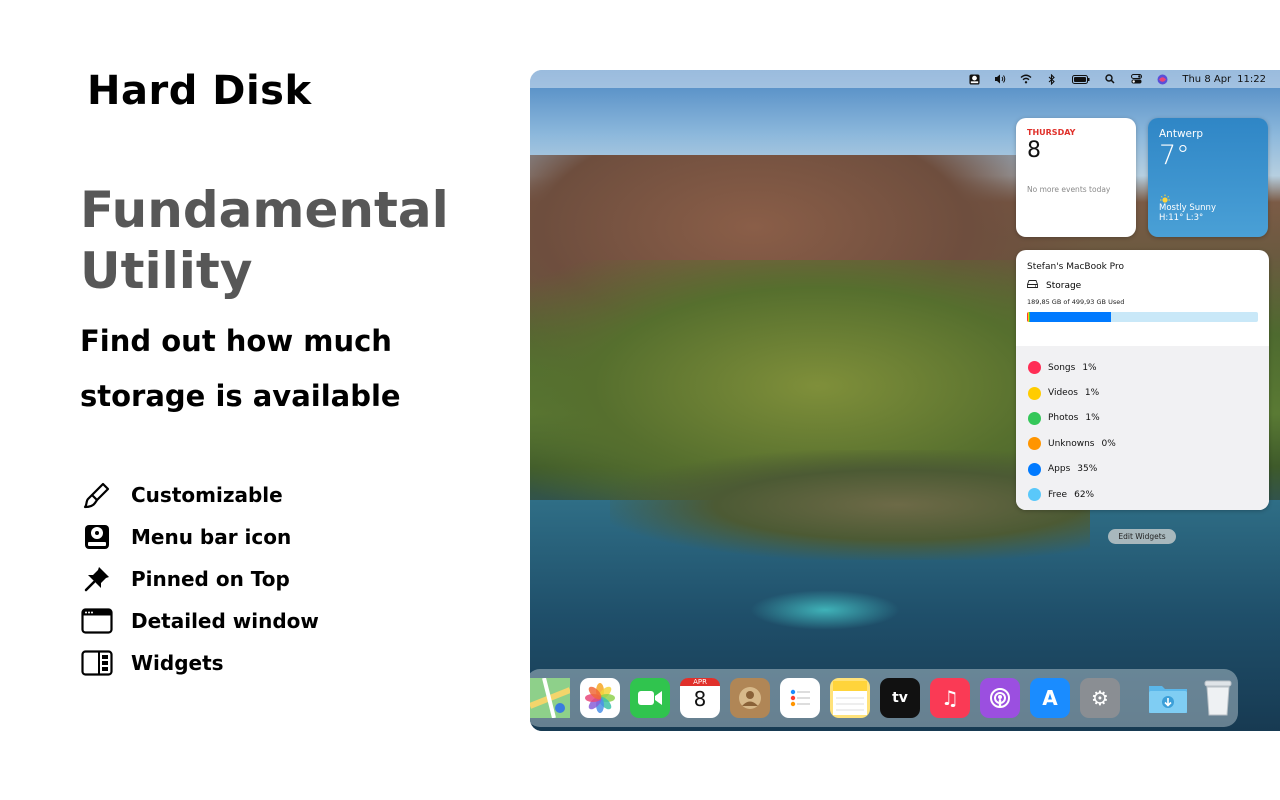 This screenshot has width=1280, height=800. I want to click on app-title: Hard Disk, so click(199, 91).